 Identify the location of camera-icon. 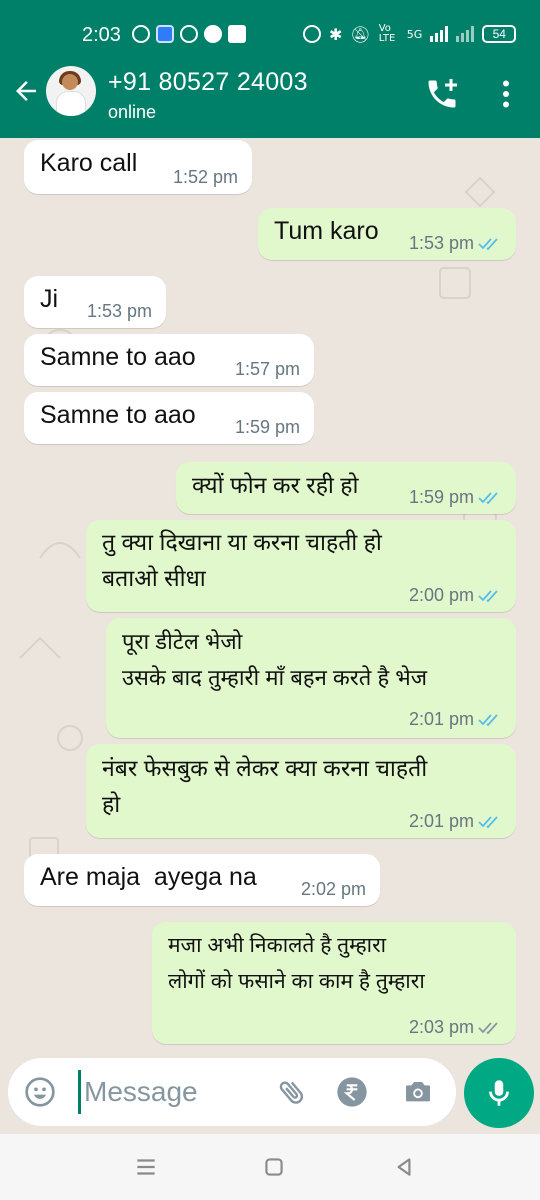
(418, 1092).